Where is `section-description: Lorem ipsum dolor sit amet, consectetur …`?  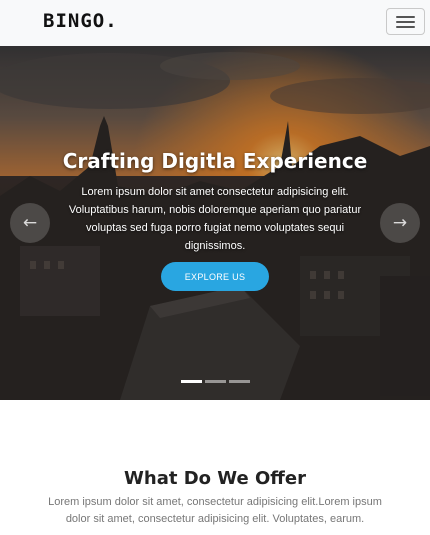 section-description: Lorem ipsum dolor sit amet, consectetur … is located at coordinates (215, 510).